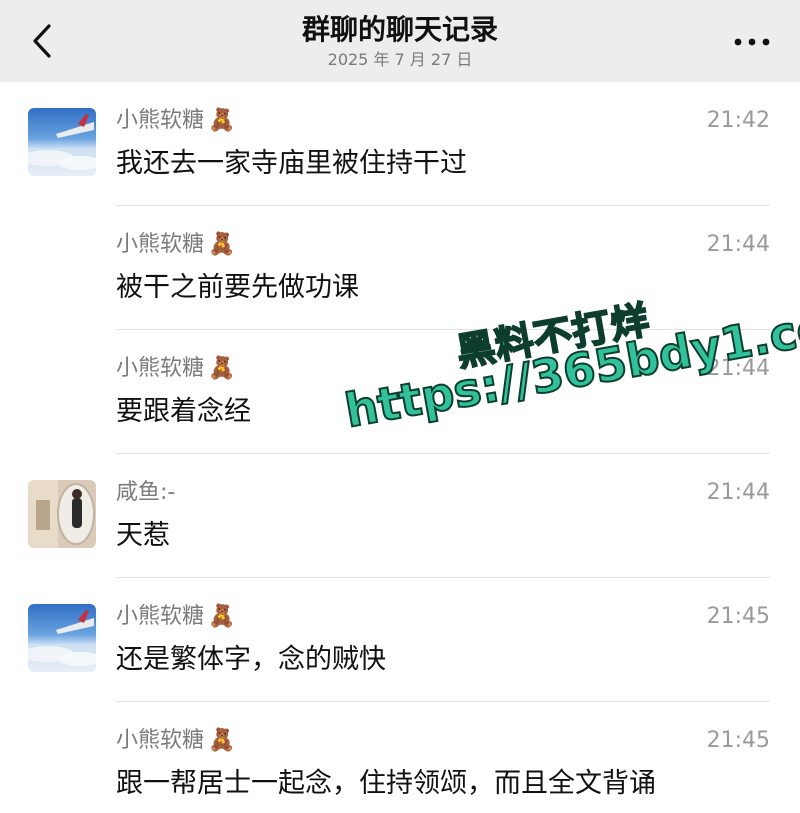 The height and width of the screenshot is (813, 800). I want to click on message-text: 天惹, so click(143, 535).